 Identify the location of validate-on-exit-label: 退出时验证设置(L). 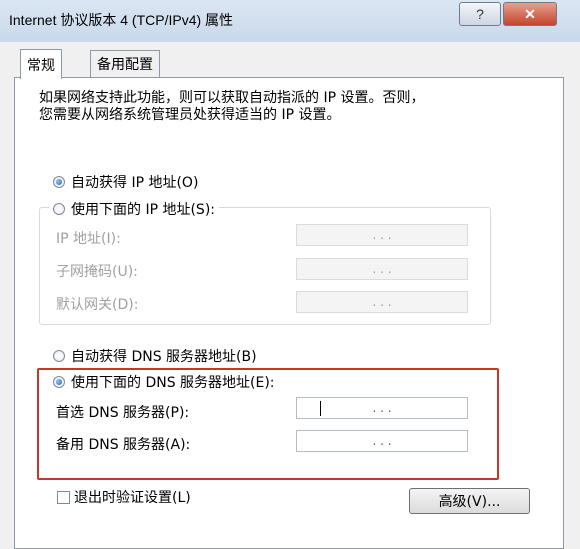
(132, 498).